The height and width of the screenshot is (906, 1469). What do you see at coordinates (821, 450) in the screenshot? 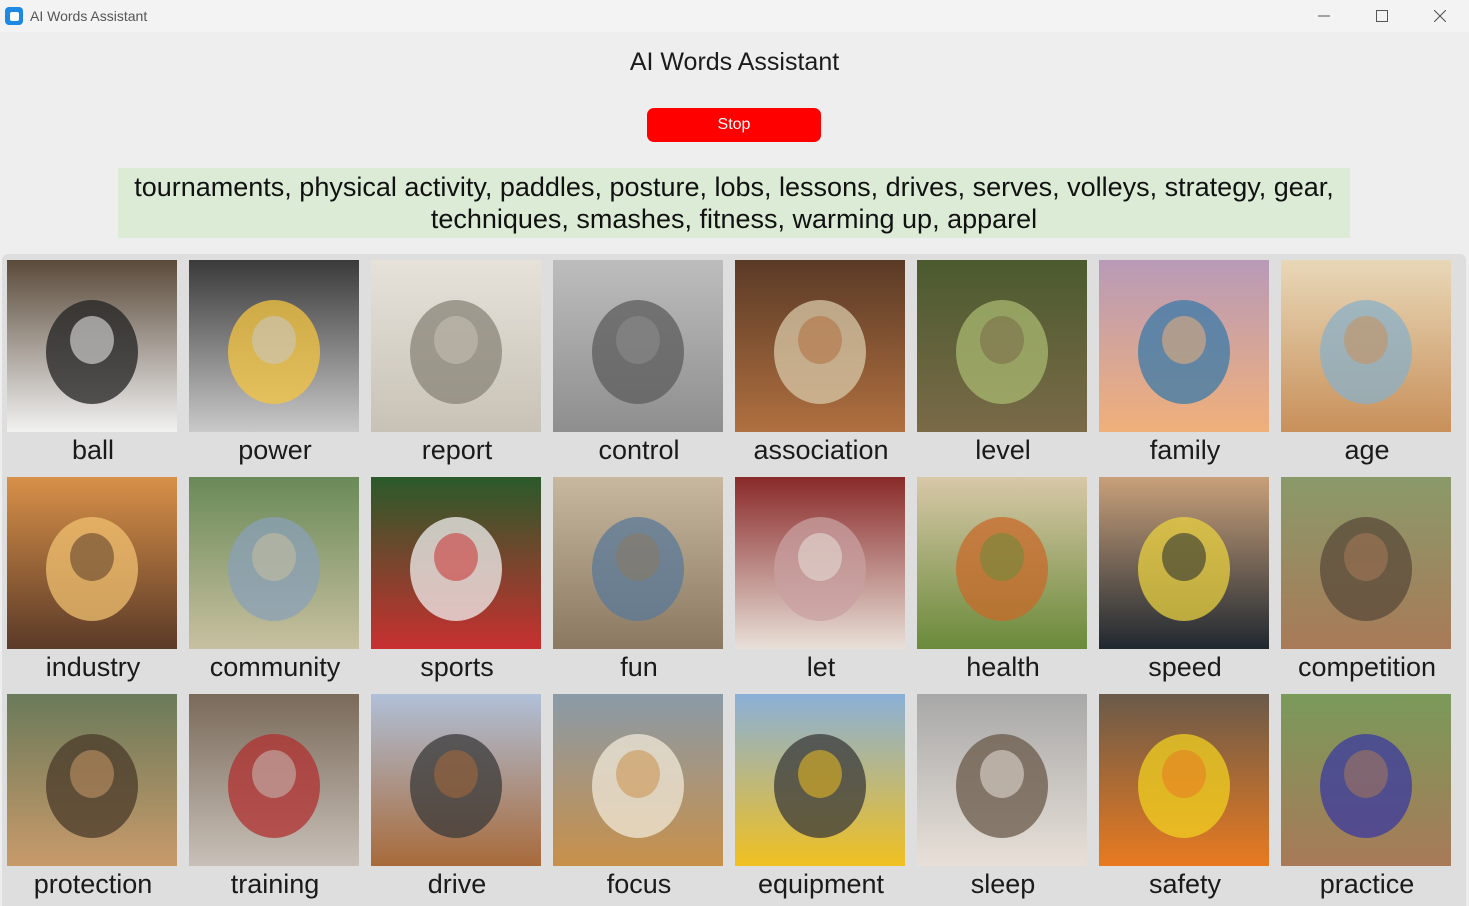
I see `image-card-label: association` at bounding box center [821, 450].